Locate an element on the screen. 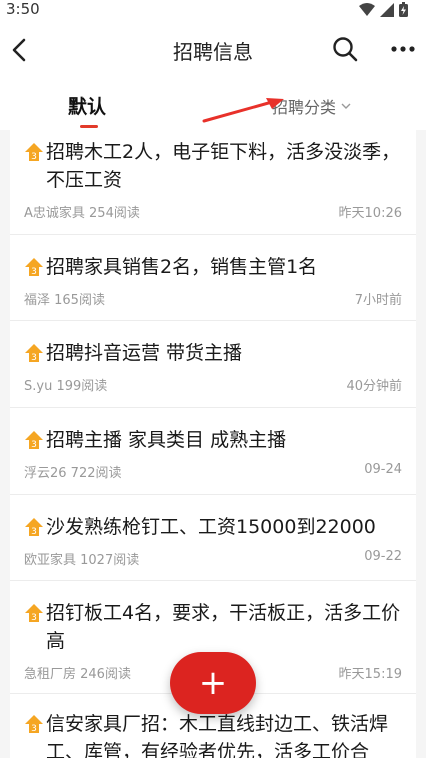  wifi-icon is located at coordinates (367, 9).